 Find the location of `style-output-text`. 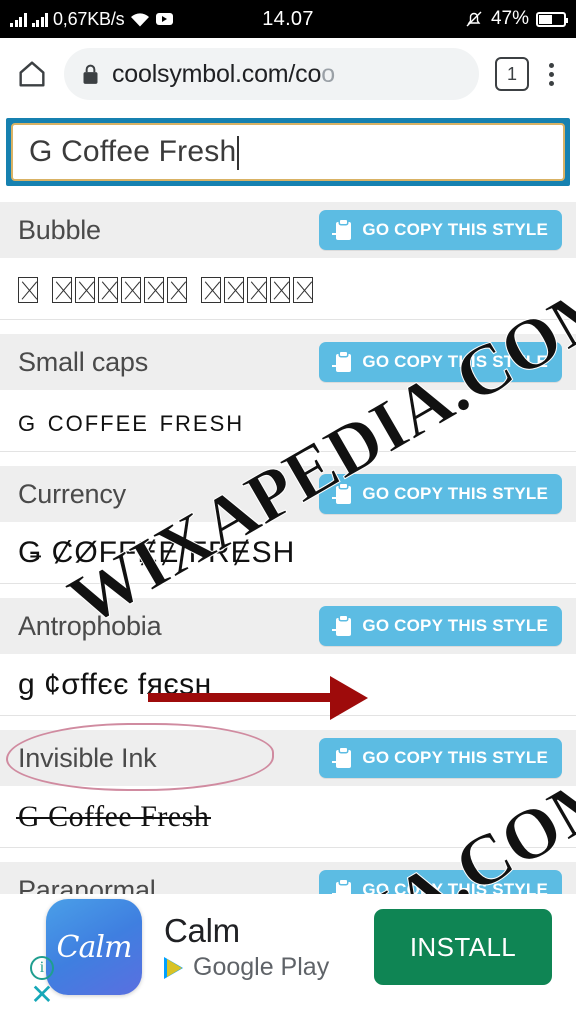

style-output-text is located at coordinates (167, 289).